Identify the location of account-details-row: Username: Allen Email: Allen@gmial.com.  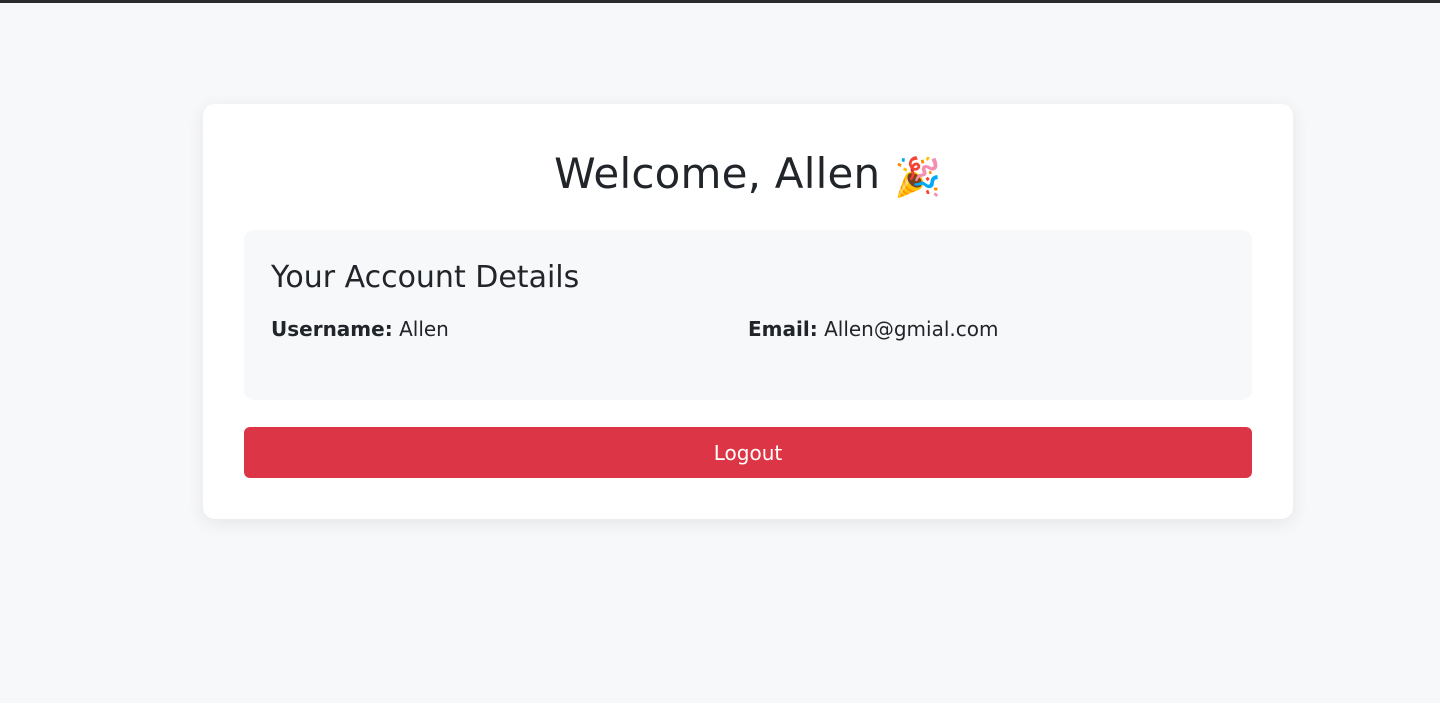
(748, 329).